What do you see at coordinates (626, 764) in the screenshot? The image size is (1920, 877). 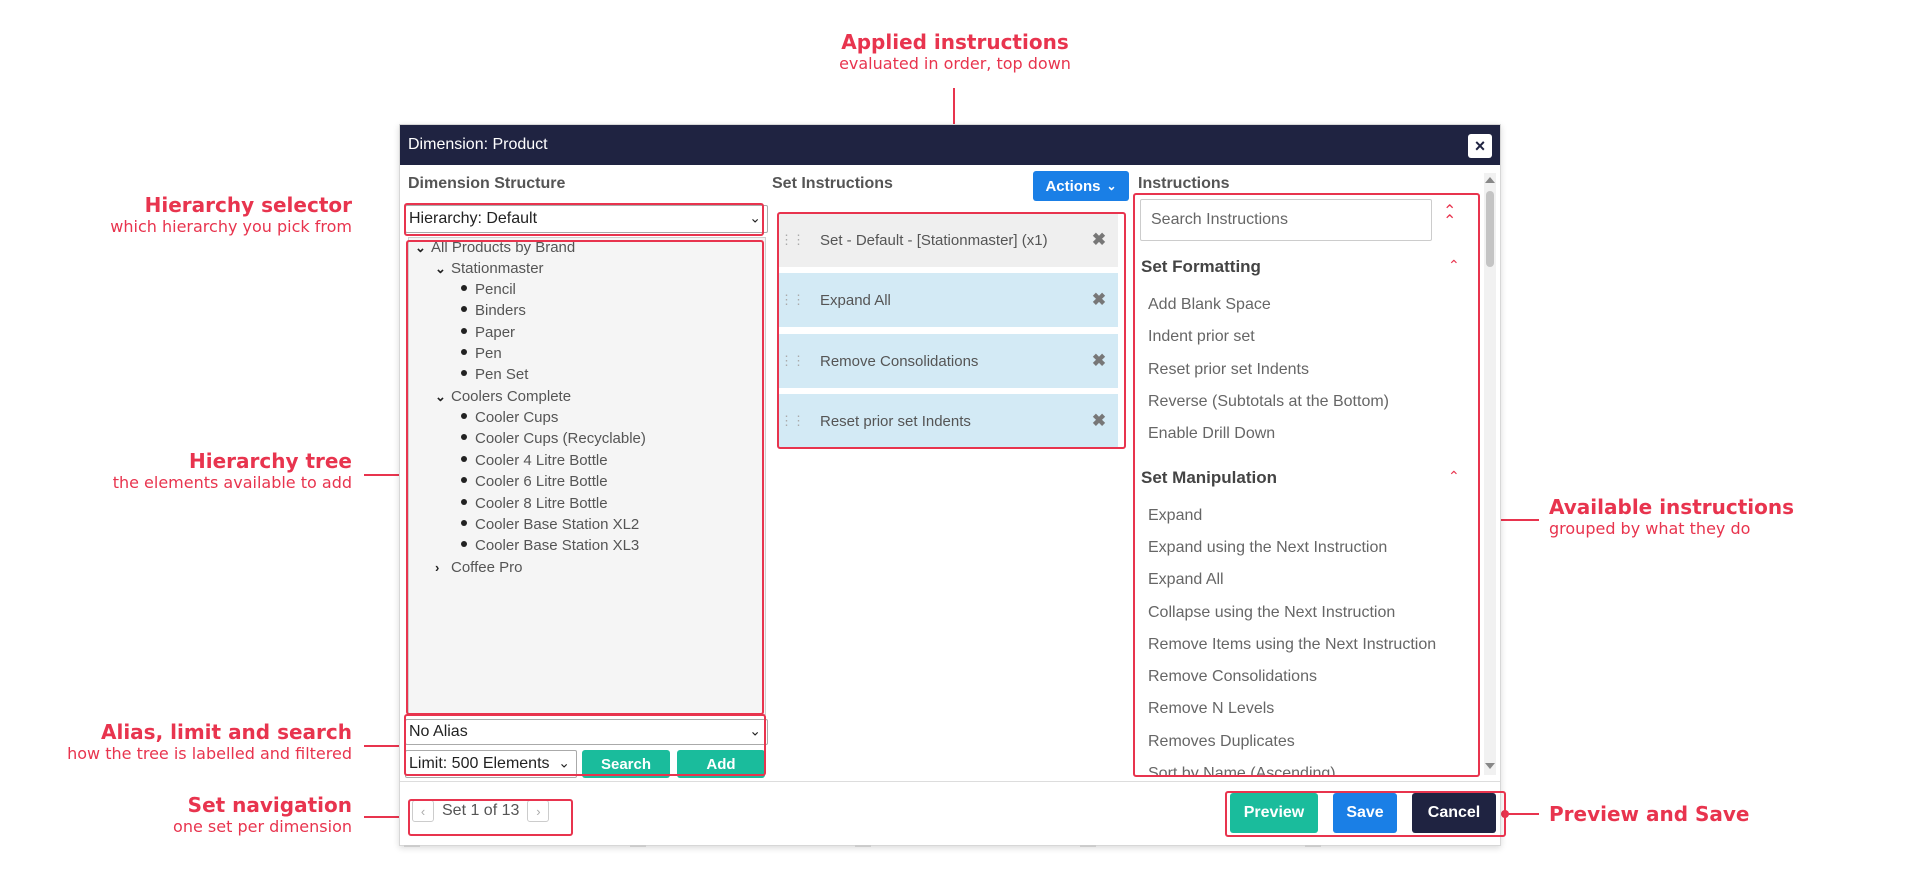 I see `search-button: Search` at bounding box center [626, 764].